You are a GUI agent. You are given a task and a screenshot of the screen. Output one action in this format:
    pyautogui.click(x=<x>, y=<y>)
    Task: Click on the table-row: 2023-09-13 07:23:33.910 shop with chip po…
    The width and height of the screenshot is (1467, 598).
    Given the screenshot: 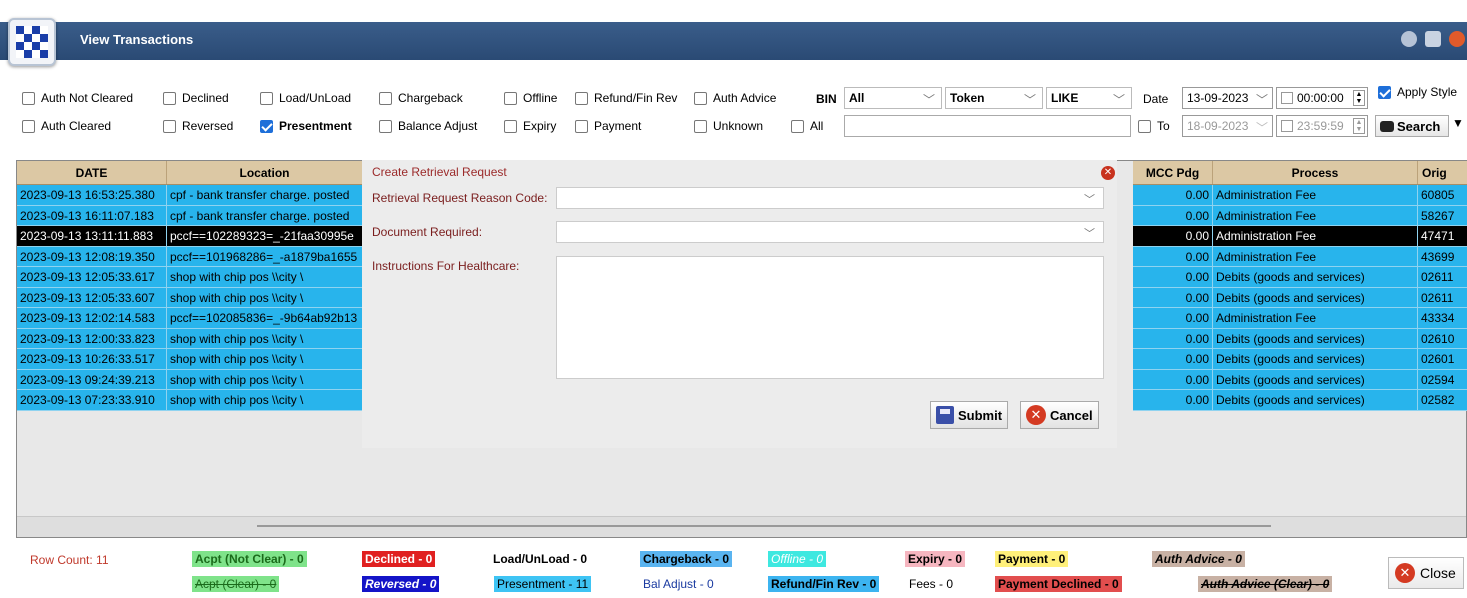 What is the action you would take?
    pyautogui.click(x=190, y=400)
    